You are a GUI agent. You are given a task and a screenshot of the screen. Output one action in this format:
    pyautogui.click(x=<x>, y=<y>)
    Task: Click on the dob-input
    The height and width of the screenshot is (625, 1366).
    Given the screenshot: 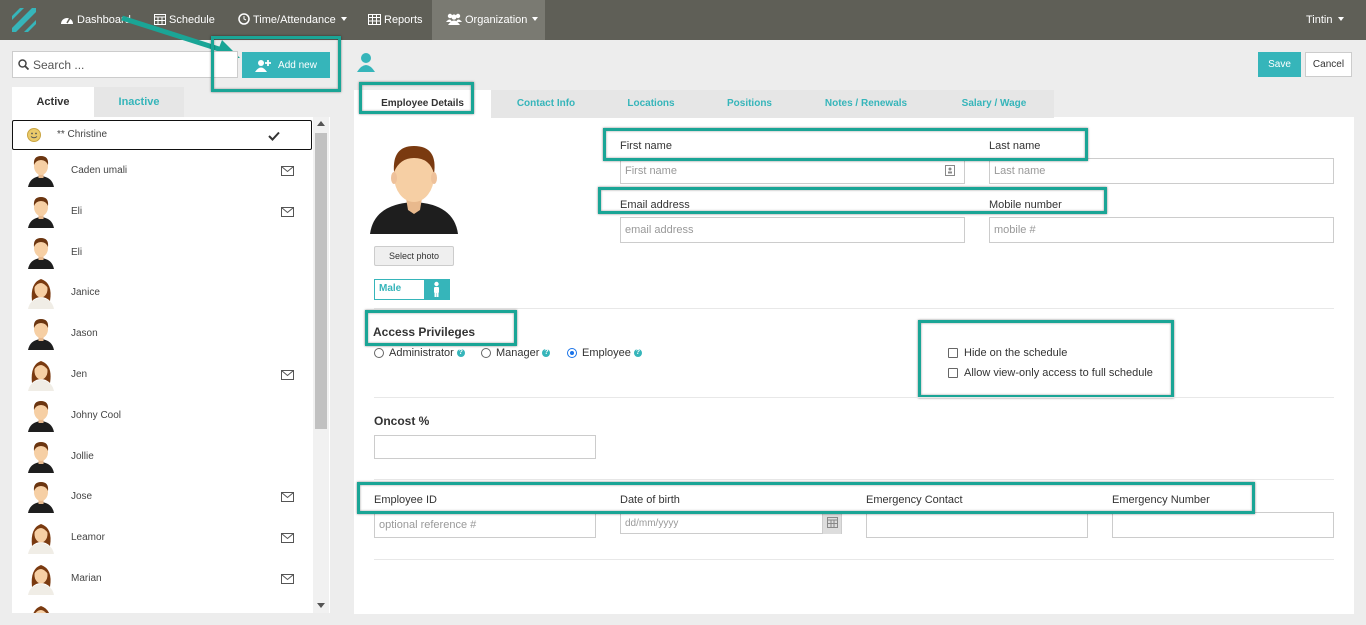 What is the action you would take?
    pyautogui.click(x=731, y=523)
    